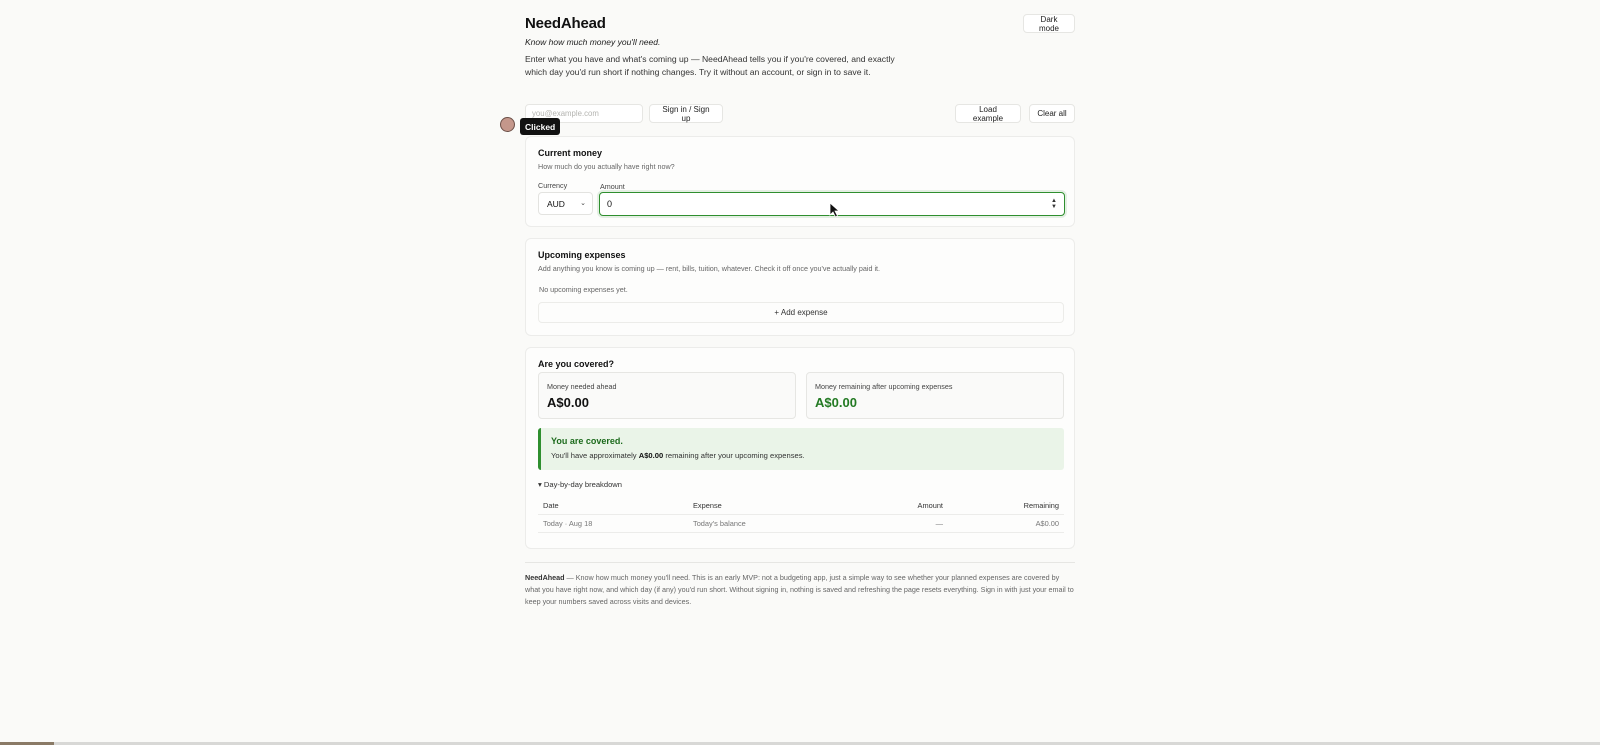 This screenshot has width=1600, height=745. What do you see at coordinates (570, 153) in the screenshot?
I see `current-money-title: Current money` at bounding box center [570, 153].